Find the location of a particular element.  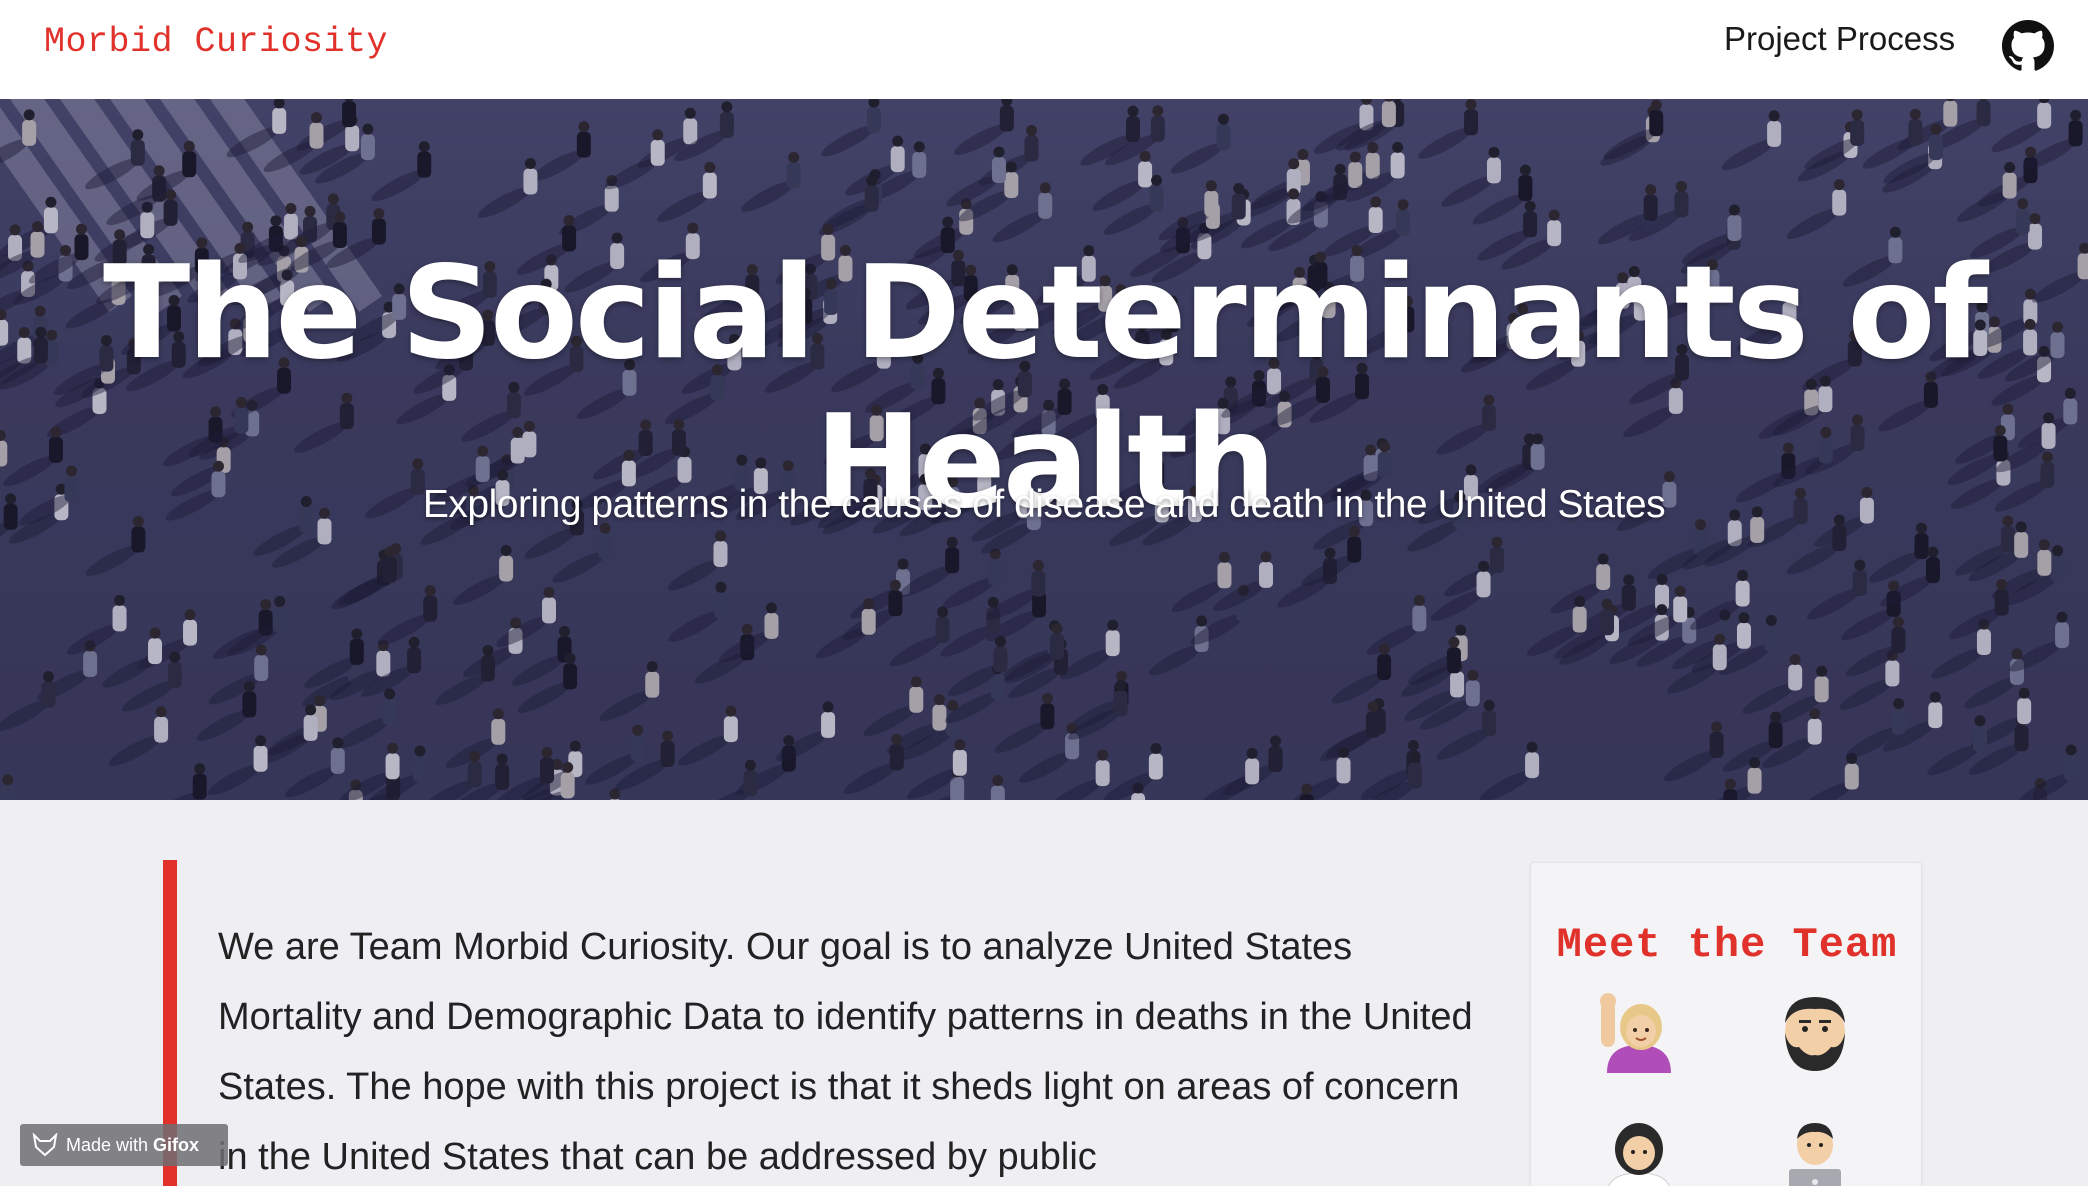

project-process-link: Project Process is located at coordinates (1839, 39).